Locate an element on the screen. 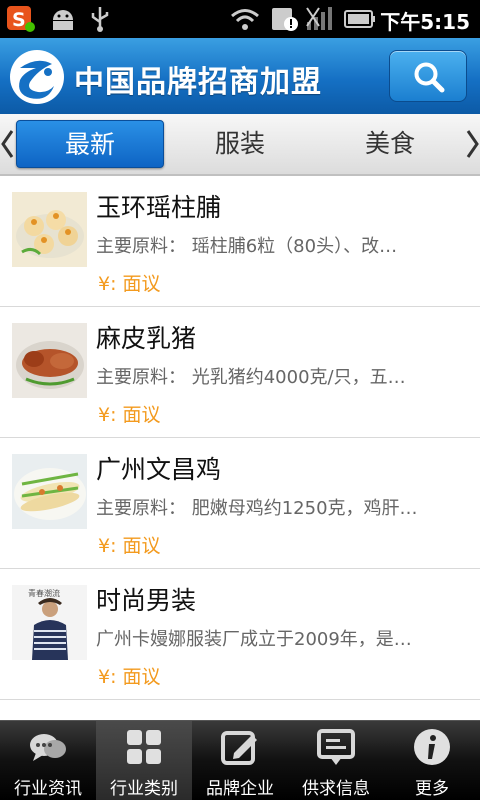 The width and height of the screenshot is (480, 800). signal-icon is located at coordinates (319, 18).